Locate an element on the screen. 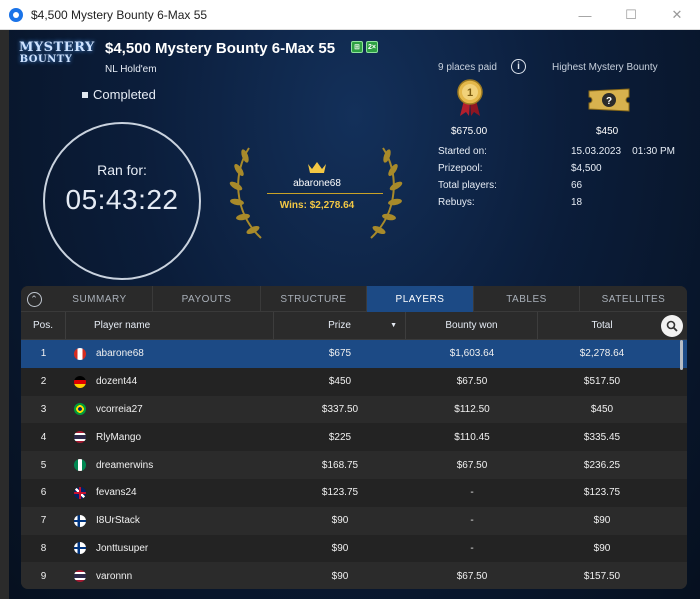 The height and width of the screenshot is (599, 700). close-button: ✕ is located at coordinates (677, 15).